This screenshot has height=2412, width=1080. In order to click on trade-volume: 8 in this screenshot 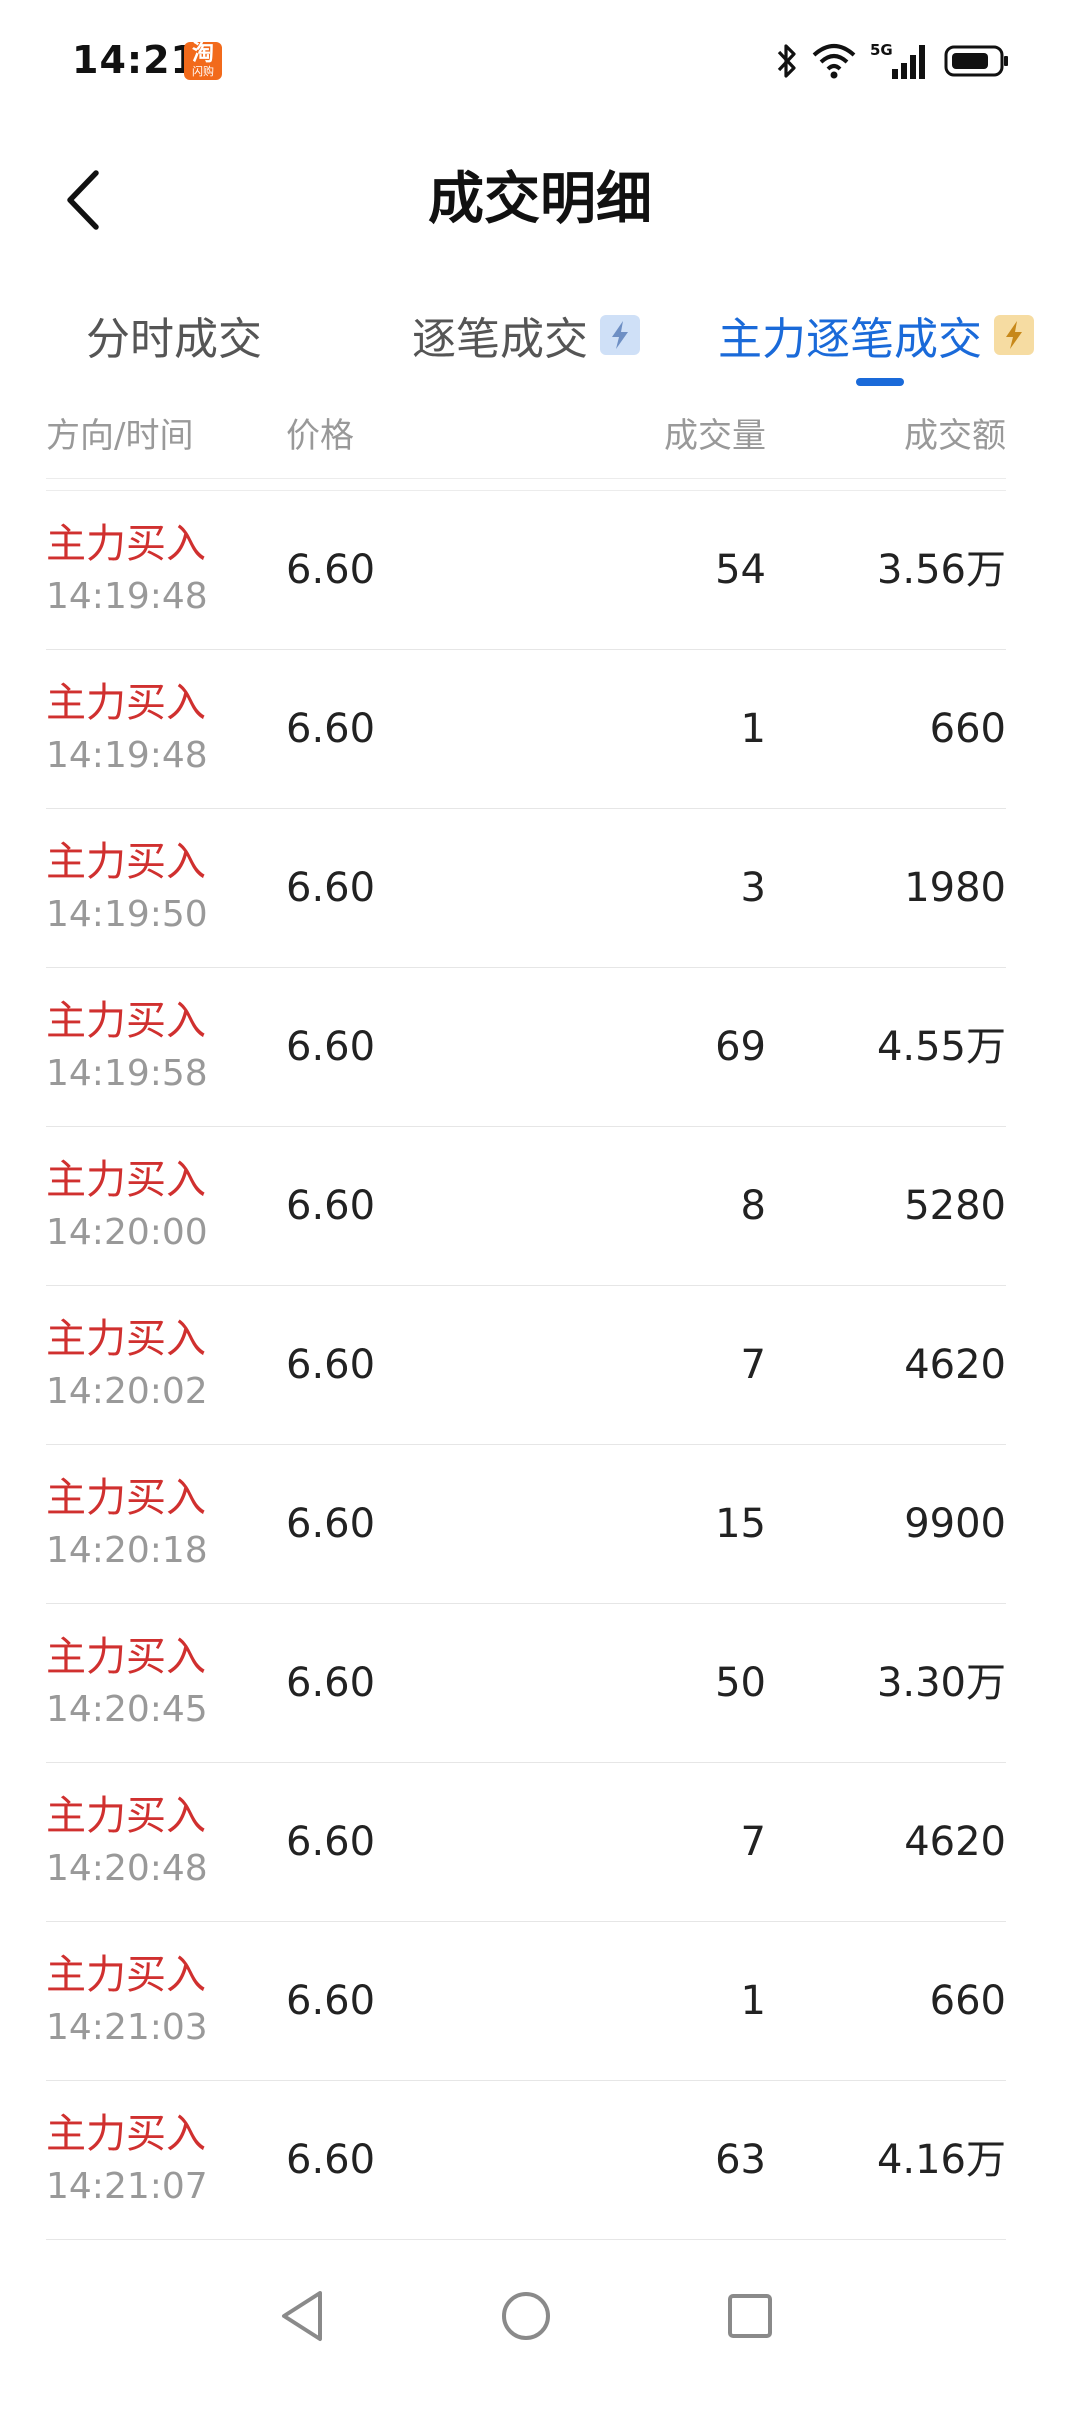, I will do `click(753, 1206)`.